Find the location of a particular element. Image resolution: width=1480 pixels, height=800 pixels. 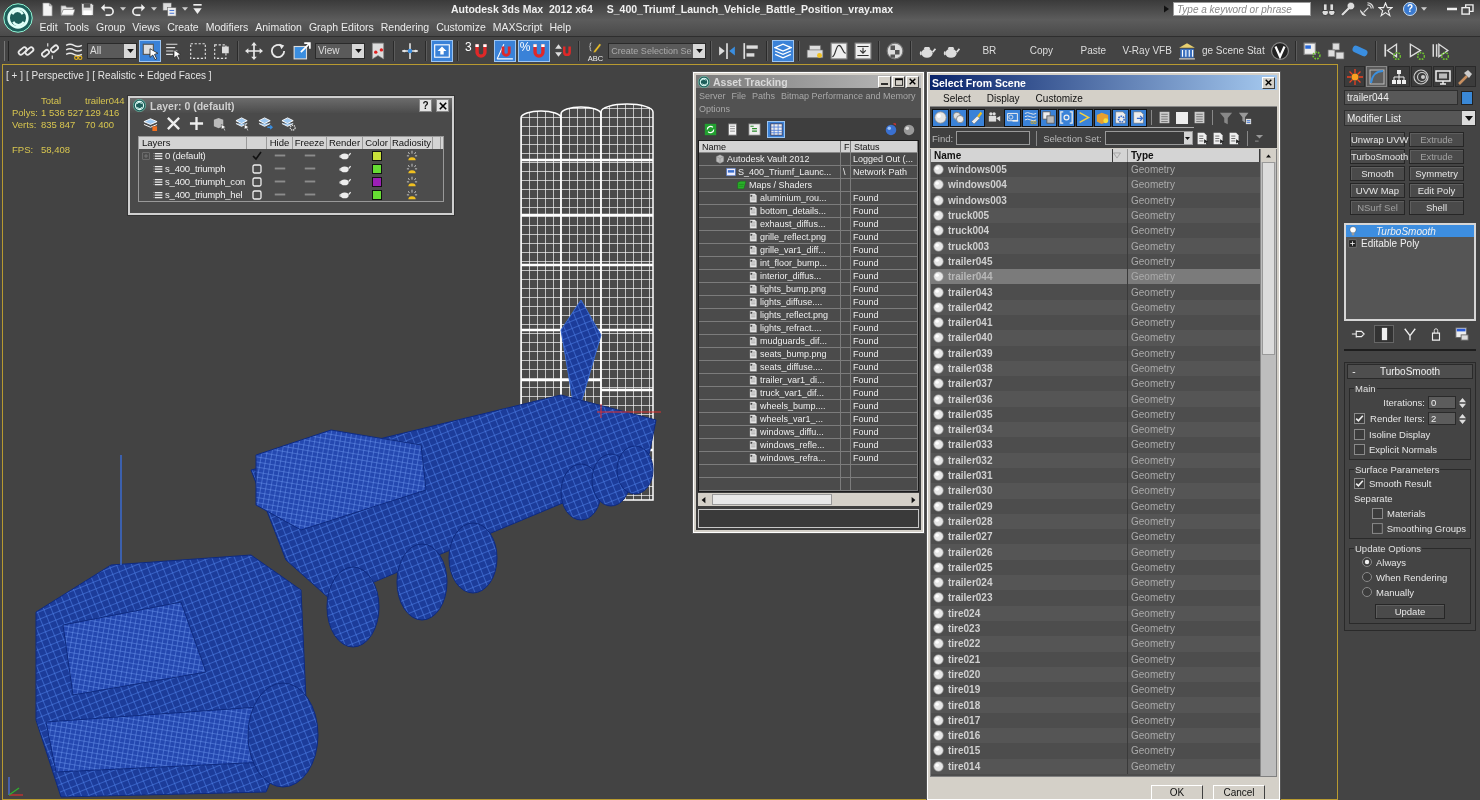

column-header: Color is located at coordinates (377, 143).